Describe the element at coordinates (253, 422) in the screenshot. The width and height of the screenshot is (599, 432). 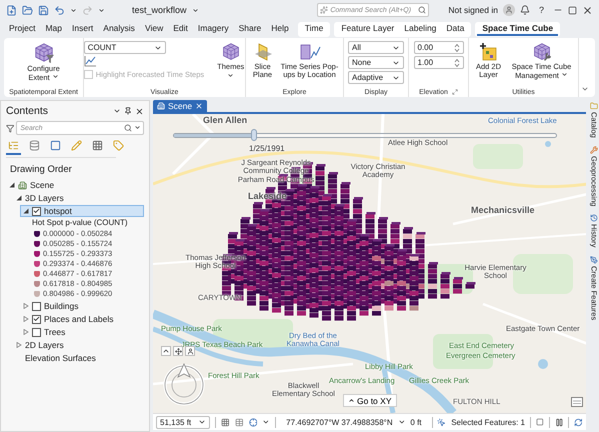
I see `crosshair-icon` at that location.